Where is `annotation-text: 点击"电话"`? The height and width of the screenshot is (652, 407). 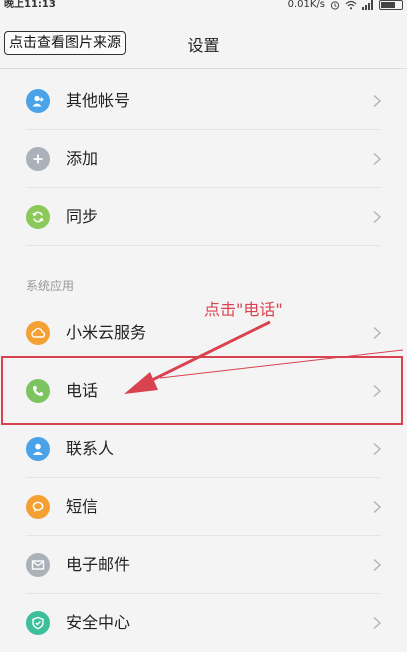 annotation-text: 点击"电话" is located at coordinates (243, 309).